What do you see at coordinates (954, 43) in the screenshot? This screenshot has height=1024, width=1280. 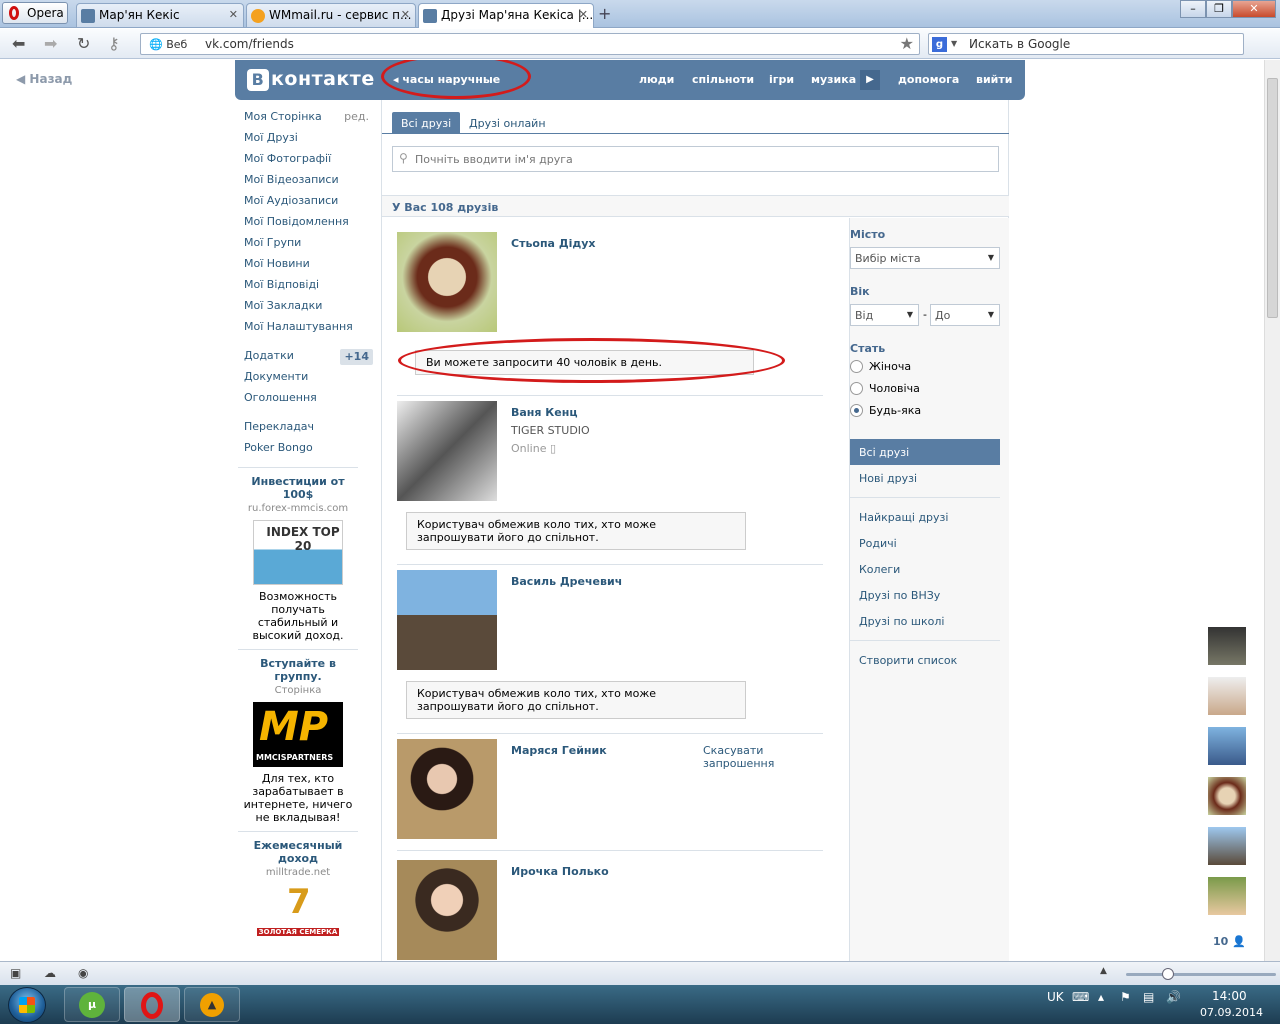 I see `chevron-down-icon: ▼` at bounding box center [954, 43].